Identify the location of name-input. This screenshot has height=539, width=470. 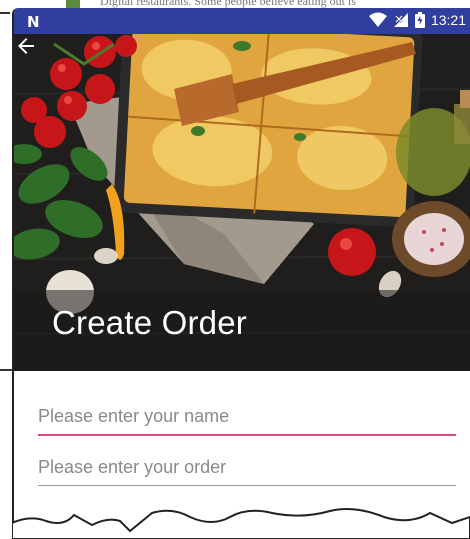
(247, 417).